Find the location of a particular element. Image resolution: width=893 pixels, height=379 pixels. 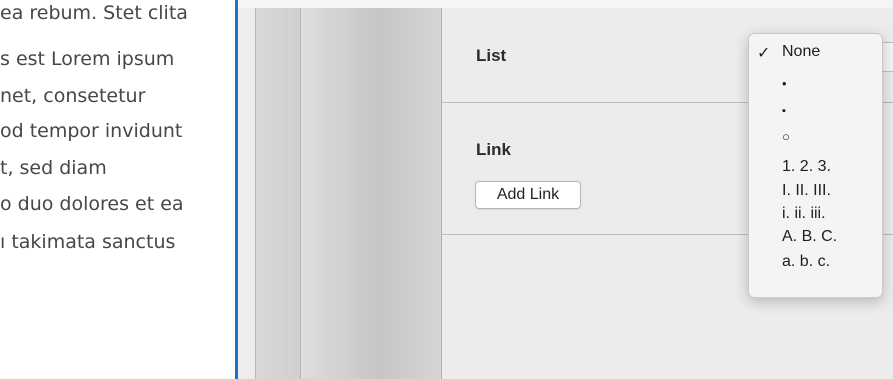

menu-item-none: ✓ None is located at coordinates (816, 55).